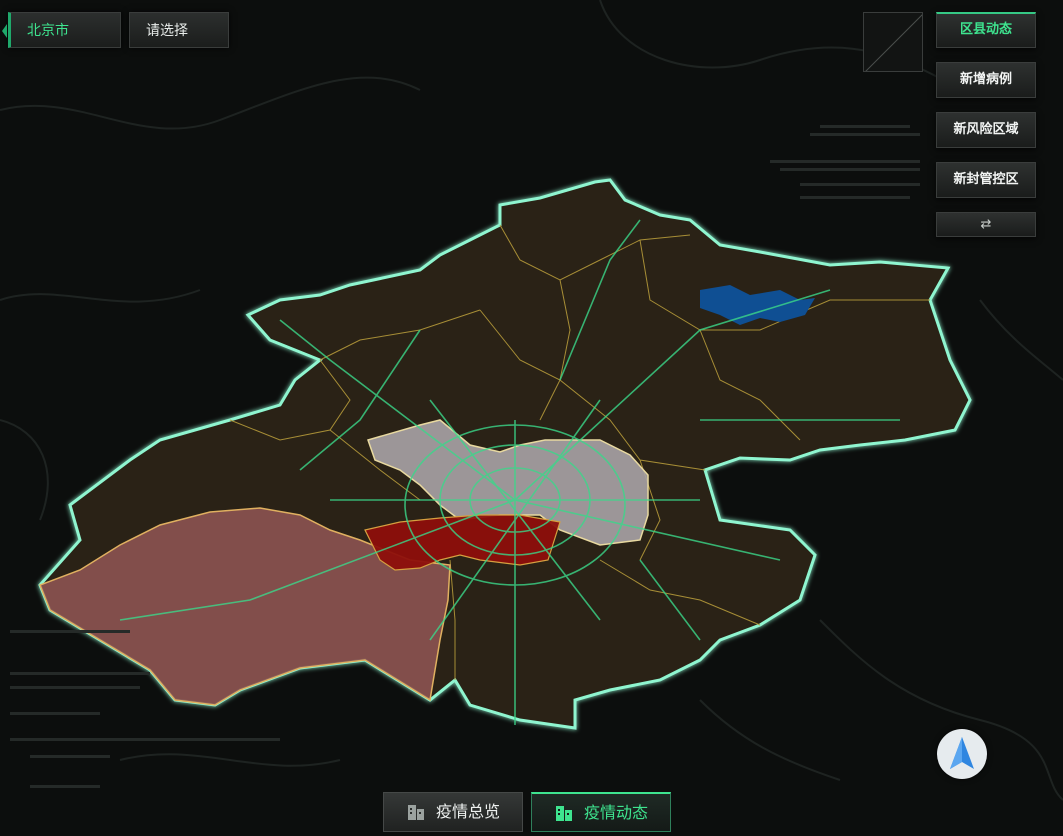 The image size is (1063, 836). I want to click on new-cases-label: 新增病例, so click(985, 79).